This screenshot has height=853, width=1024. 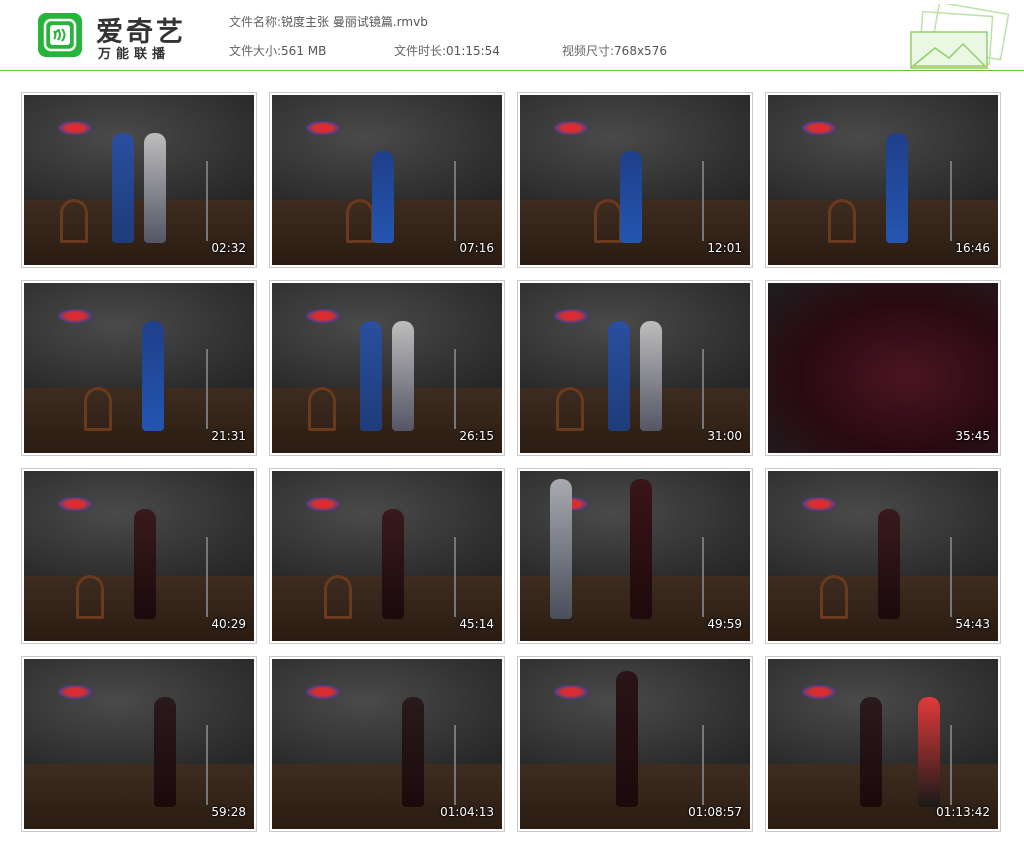 I want to click on thumbnail-image: 12:01, so click(x=635, y=180).